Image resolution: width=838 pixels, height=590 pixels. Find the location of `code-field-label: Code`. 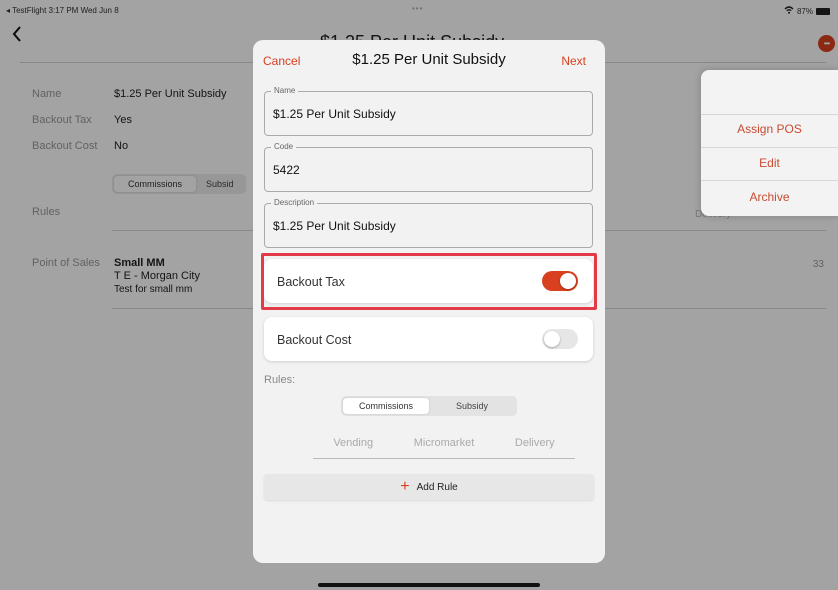

code-field-label: Code is located at coordinates (284, 146).